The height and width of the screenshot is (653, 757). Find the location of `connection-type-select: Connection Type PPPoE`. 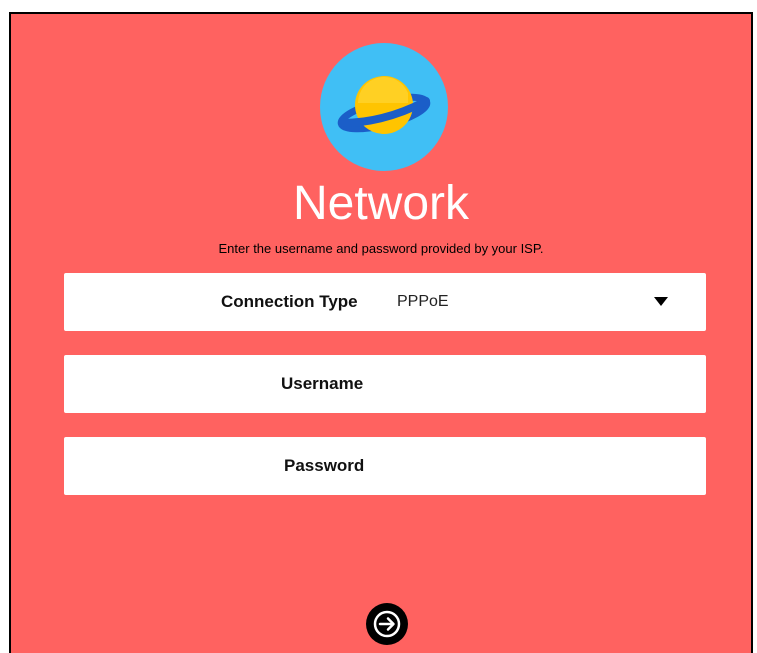

connection-type-select: Connection Type PPPoE is located at coordinates (385, 302).